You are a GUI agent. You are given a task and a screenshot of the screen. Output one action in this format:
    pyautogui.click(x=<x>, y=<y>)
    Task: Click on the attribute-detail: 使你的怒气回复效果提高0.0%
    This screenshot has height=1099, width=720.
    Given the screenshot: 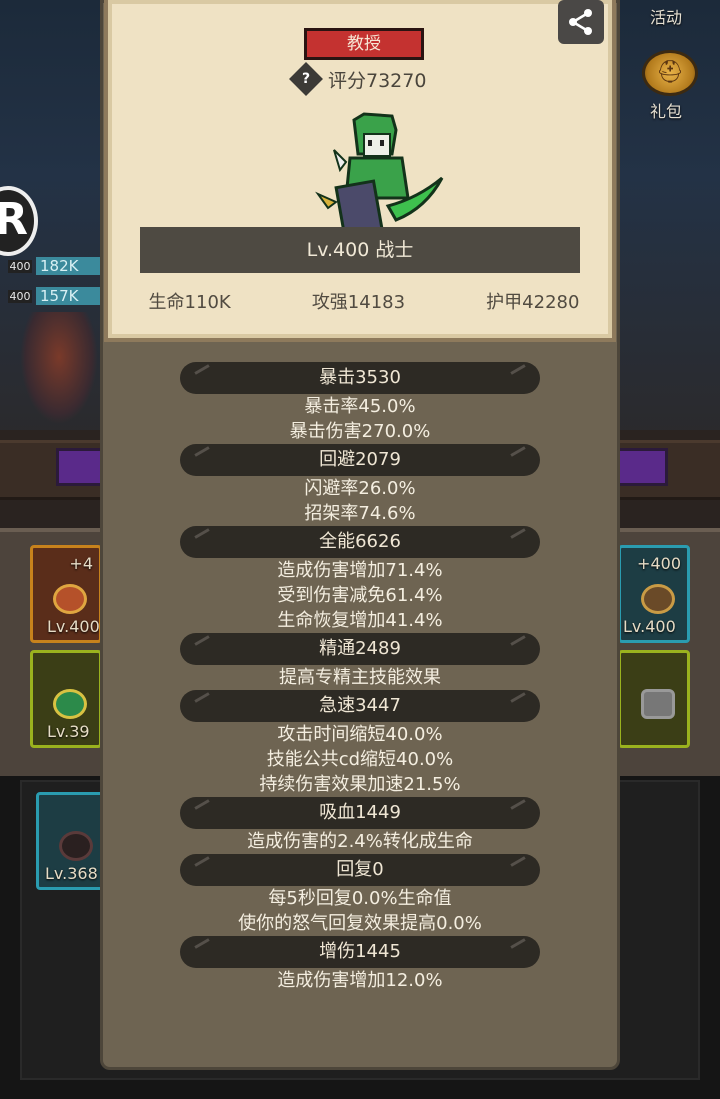 What is the action you would take?
    pyautogui.click(x=360, y=923)
    